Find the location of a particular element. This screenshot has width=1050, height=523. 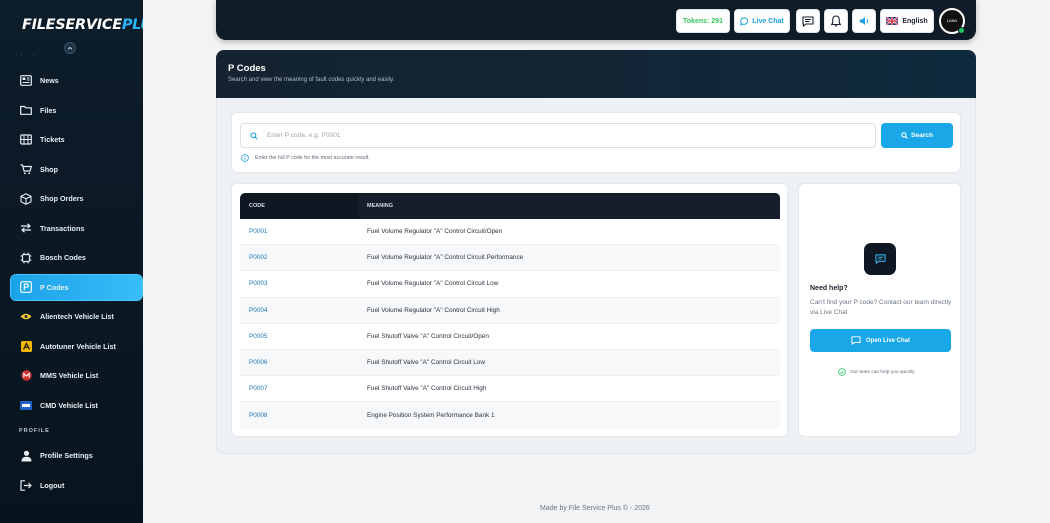

sidebar-item-label: Logout is located at coordinates (52, 485).